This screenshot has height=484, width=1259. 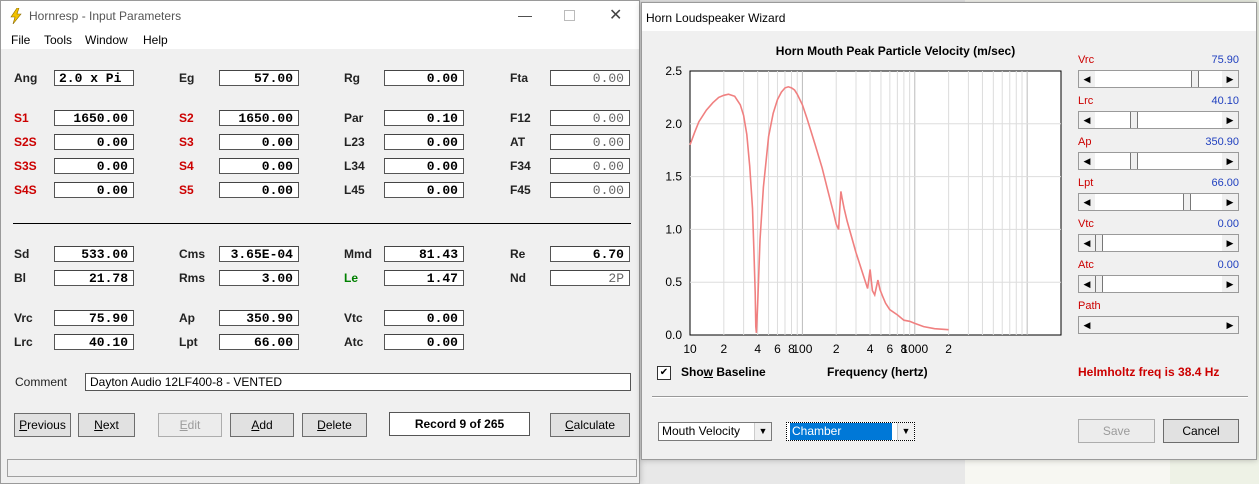 What do you see at coordinates (190, 425) in the screenshot?
I see `edit-button: Edit` at bounding box center [190, 425].